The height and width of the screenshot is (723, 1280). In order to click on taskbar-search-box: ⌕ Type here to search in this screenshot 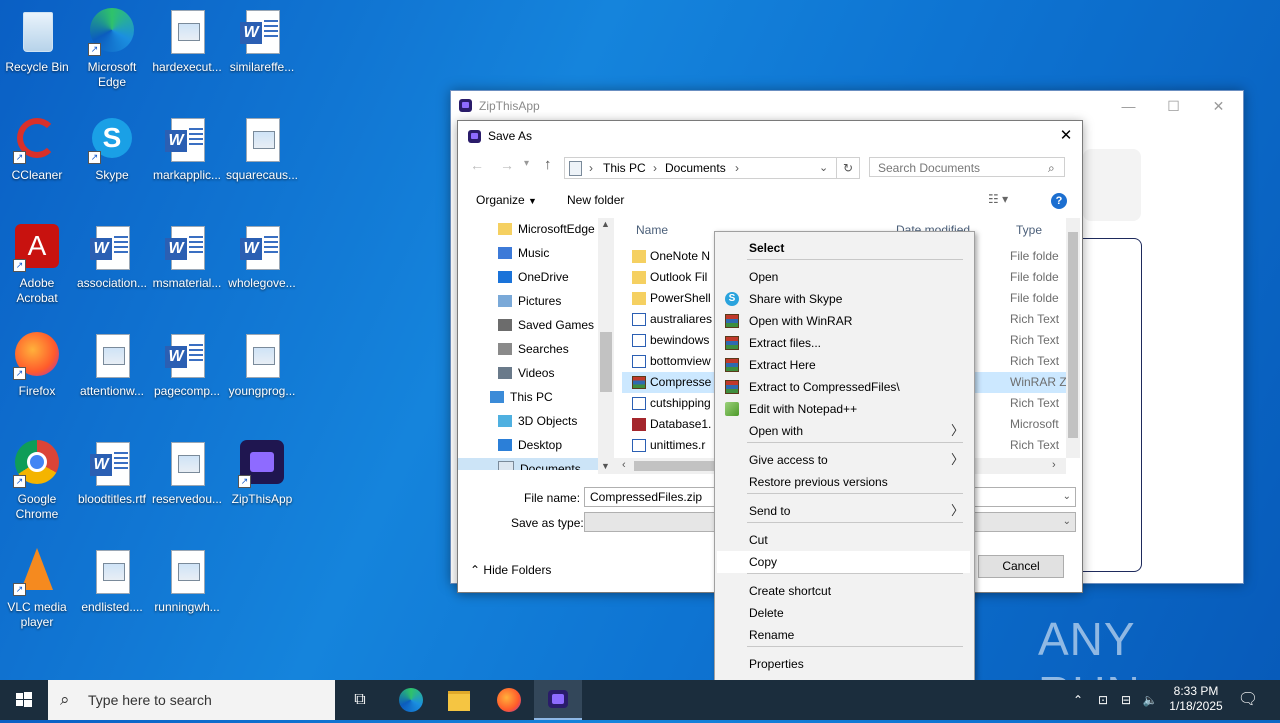, I will do `click(191, 700)`.